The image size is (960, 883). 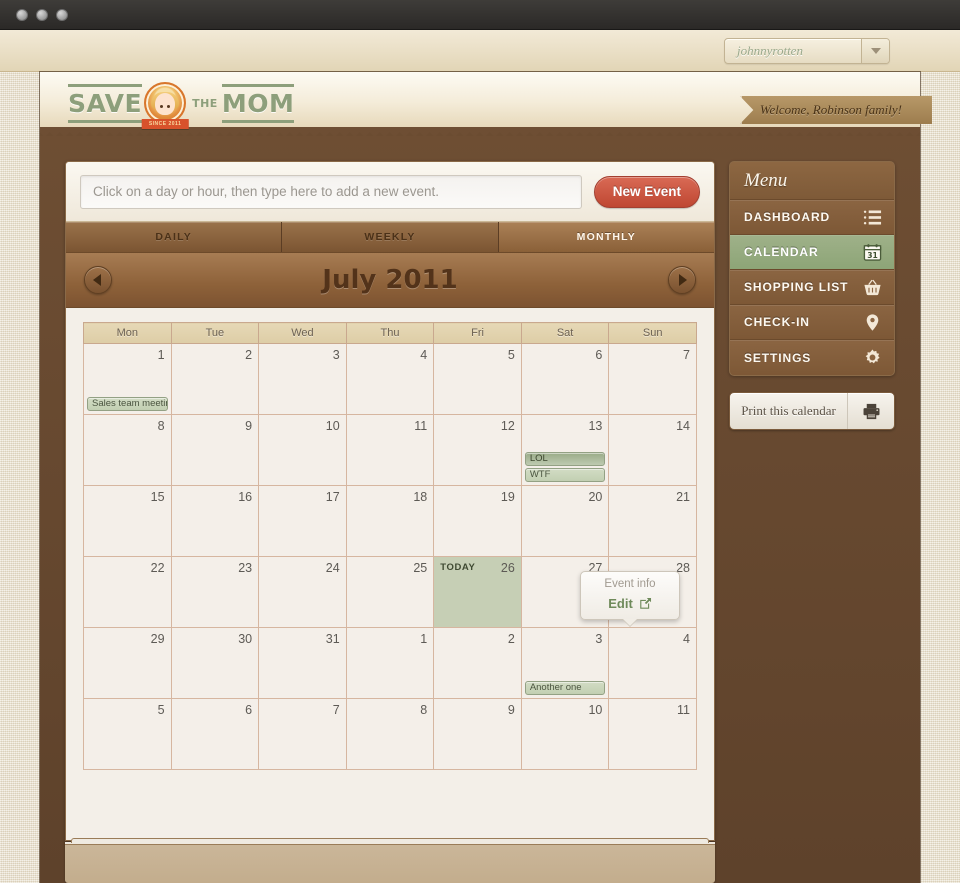 What do you see at coordinates (477, 521) in the screenshot?
I see `calendar-day-cell: 19` at bounding box center [477, 521].